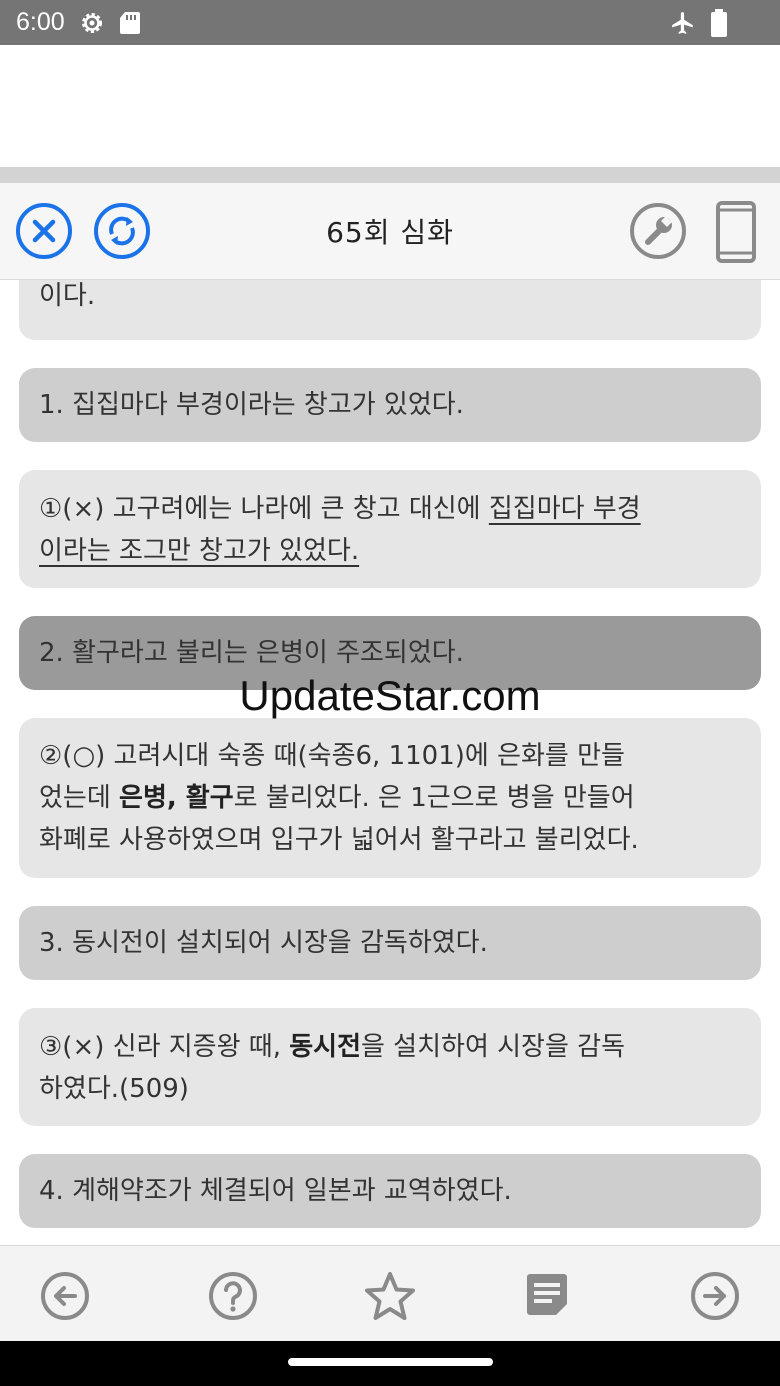 This screenshot has height=1386, width=780. Describe the element at coordinates (79, 798) in the screenshot. I see `explanation-text: 었는데` at that location.